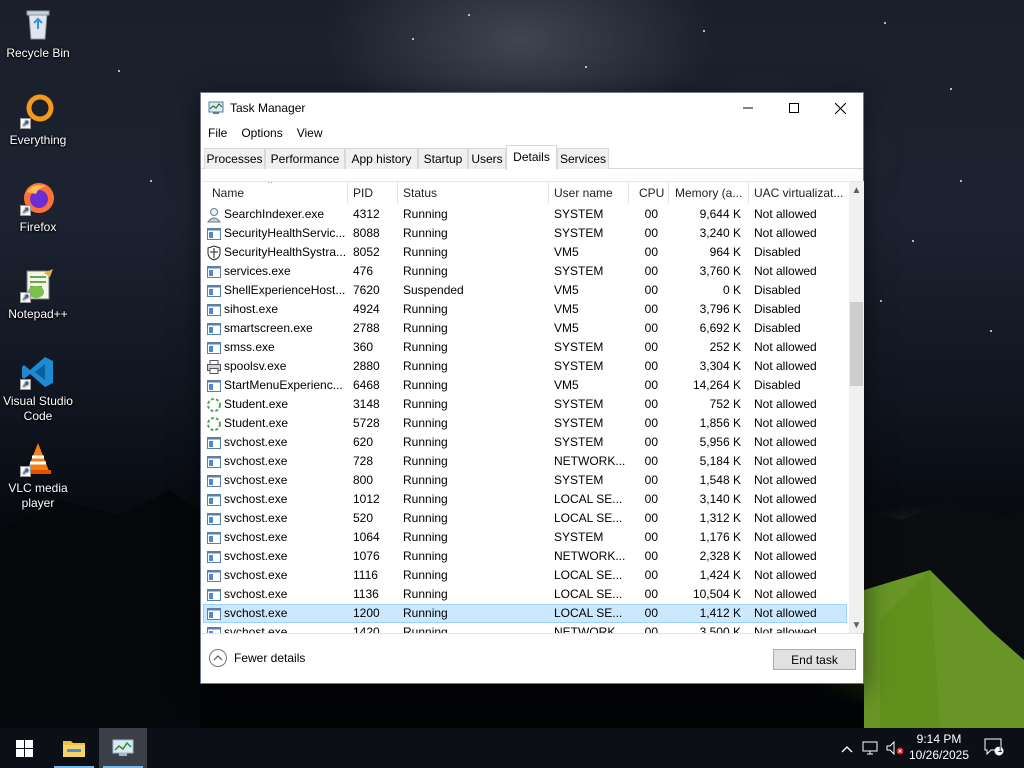 Image resolution: width=1024 pixels, height=768 pixels. Describe the element at coordinates (38, 294) in the screenshot. I see `desktop-icon-notepadpp: ↗ Notepad++` at that location.